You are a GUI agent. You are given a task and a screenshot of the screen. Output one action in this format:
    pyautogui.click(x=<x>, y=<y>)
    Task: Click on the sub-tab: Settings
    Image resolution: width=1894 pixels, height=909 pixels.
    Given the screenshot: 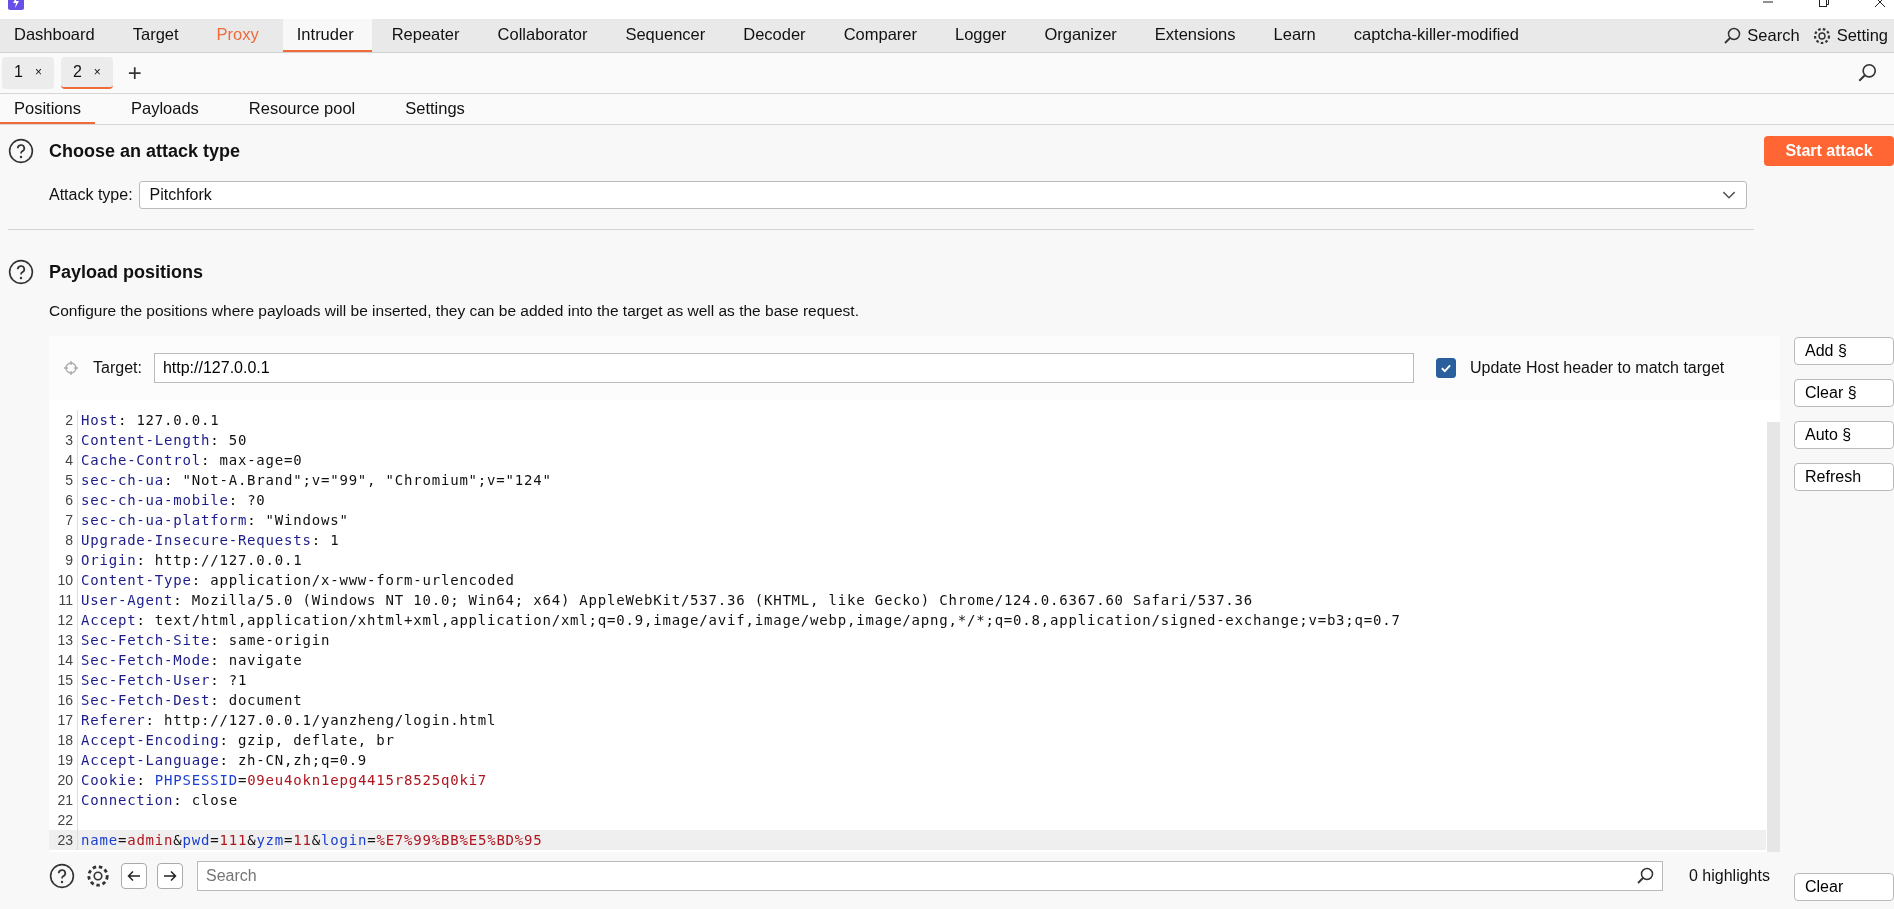 What is the action you would take?
    pyautogui.click(x=435, y=109)
    